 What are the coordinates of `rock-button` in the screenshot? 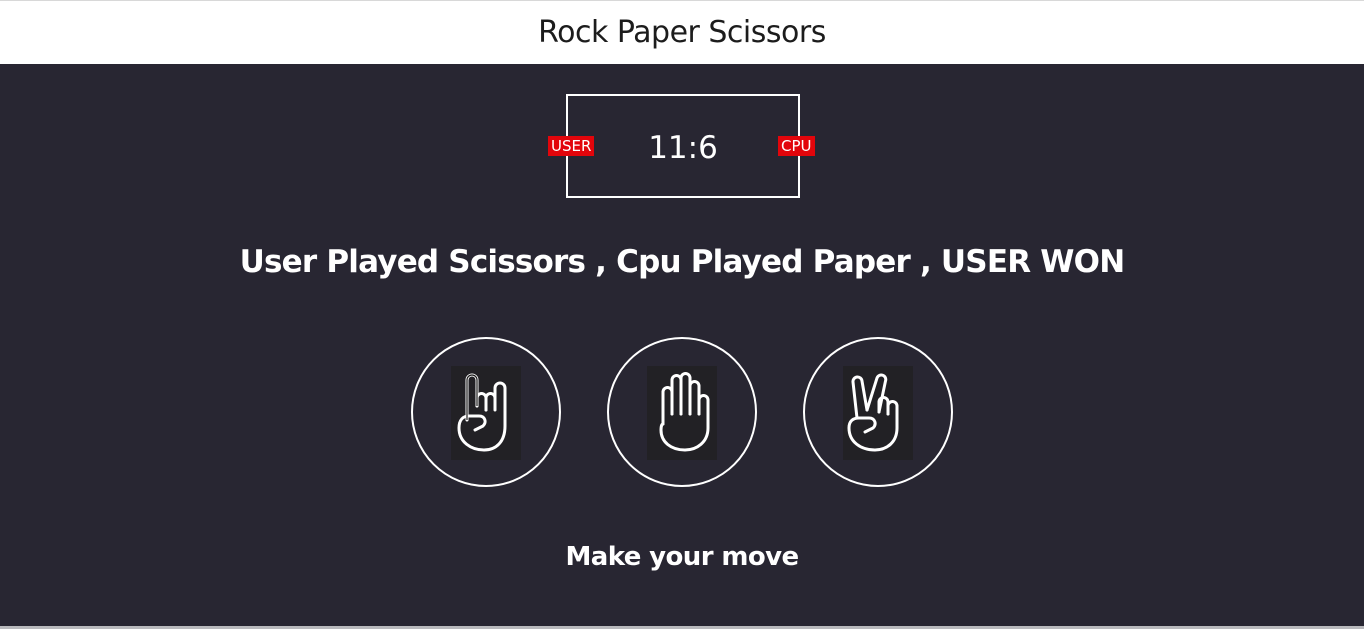 It's located at (486, 412).